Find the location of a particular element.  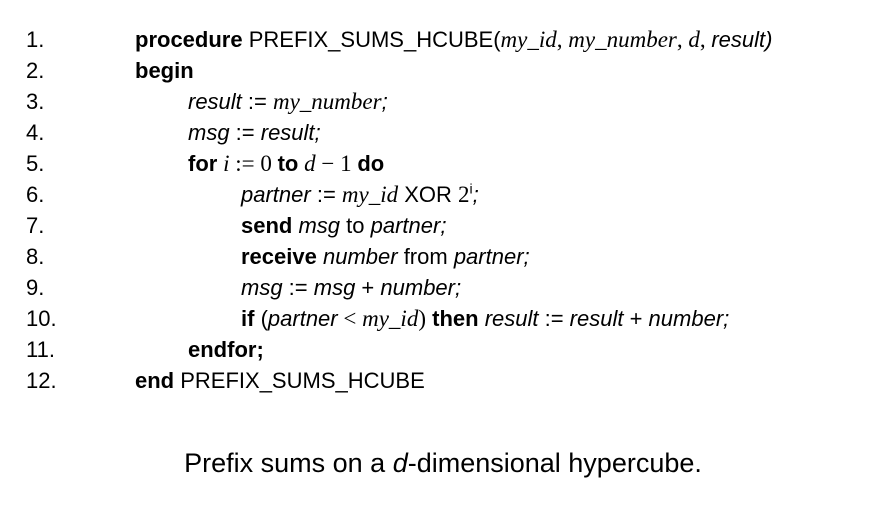

line-number: 9. is located at coordinates (35, 287).